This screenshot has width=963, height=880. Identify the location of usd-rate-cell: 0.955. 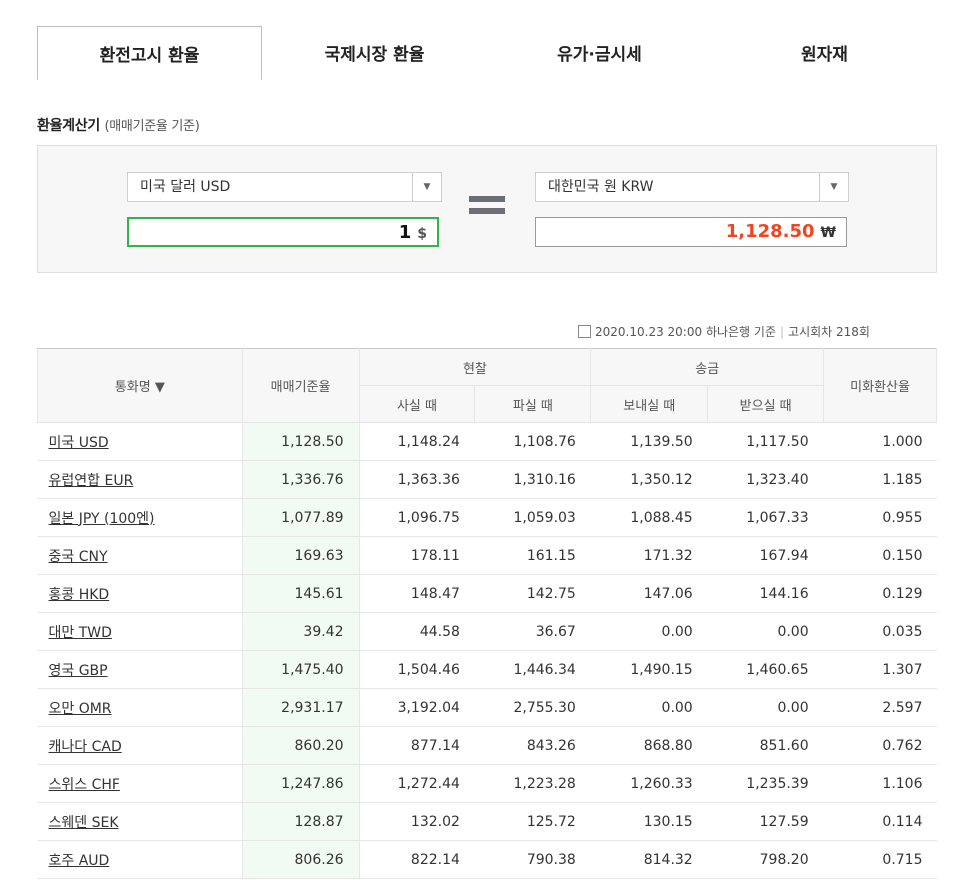
(880, 517).